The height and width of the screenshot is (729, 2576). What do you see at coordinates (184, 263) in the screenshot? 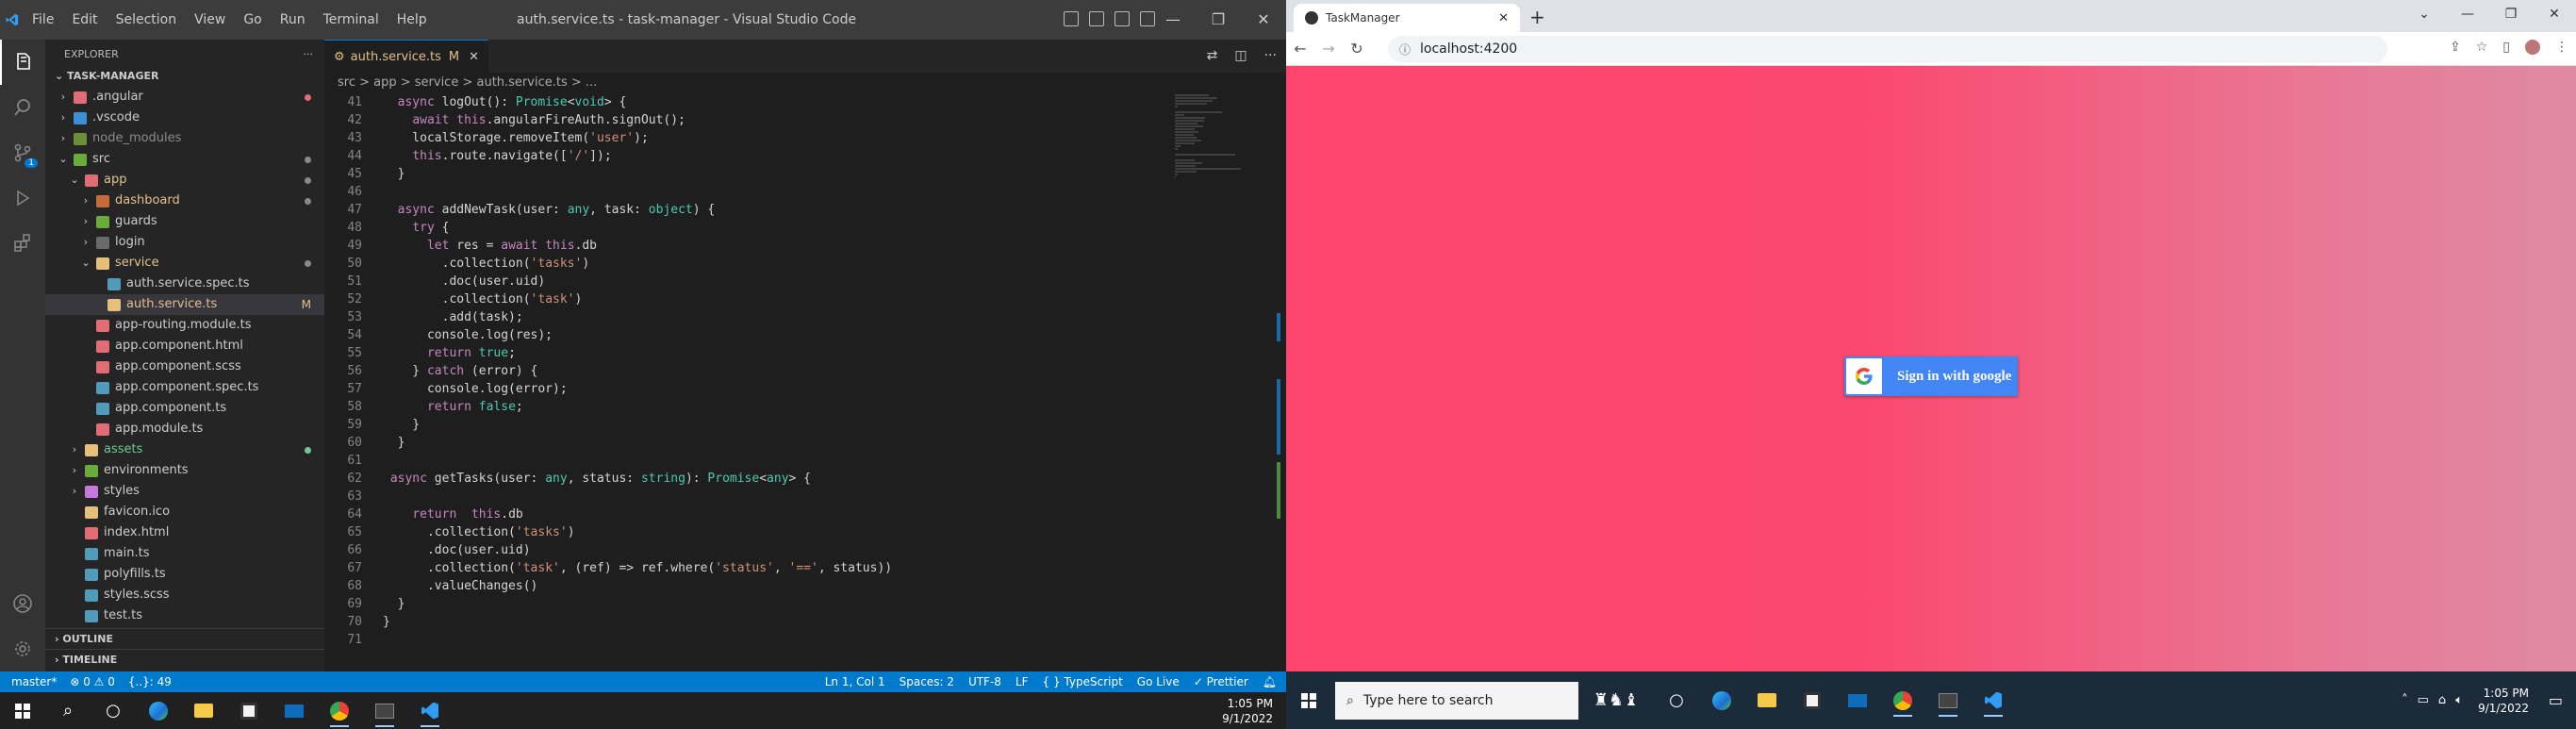
I see `tree-item: ⌄ service` at bounding box center [184, 263].